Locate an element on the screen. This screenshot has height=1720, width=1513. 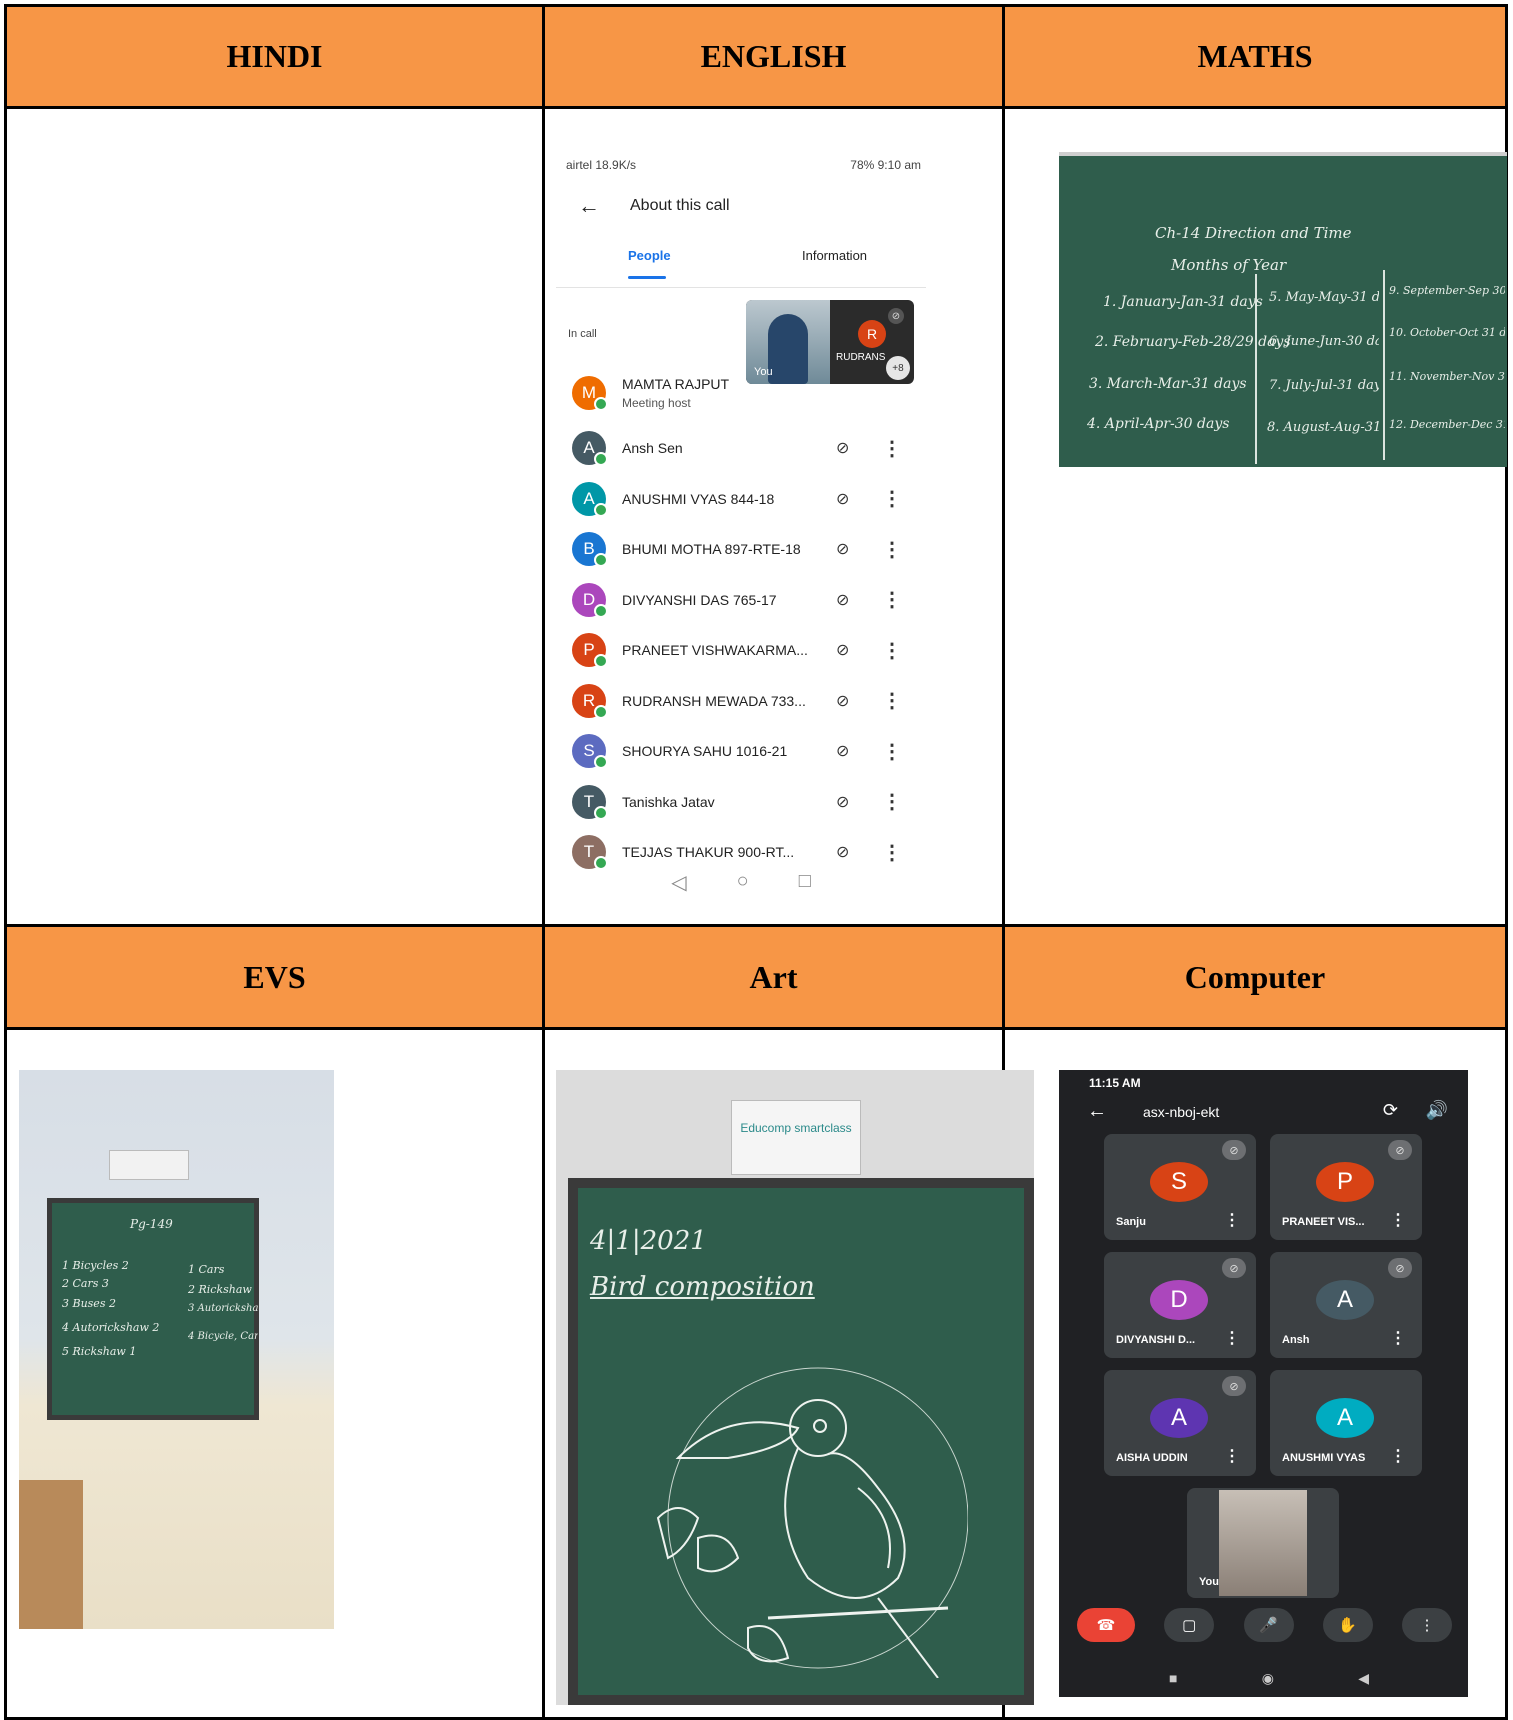
board-title: Bird composition is located at coordinates (702, 1287).